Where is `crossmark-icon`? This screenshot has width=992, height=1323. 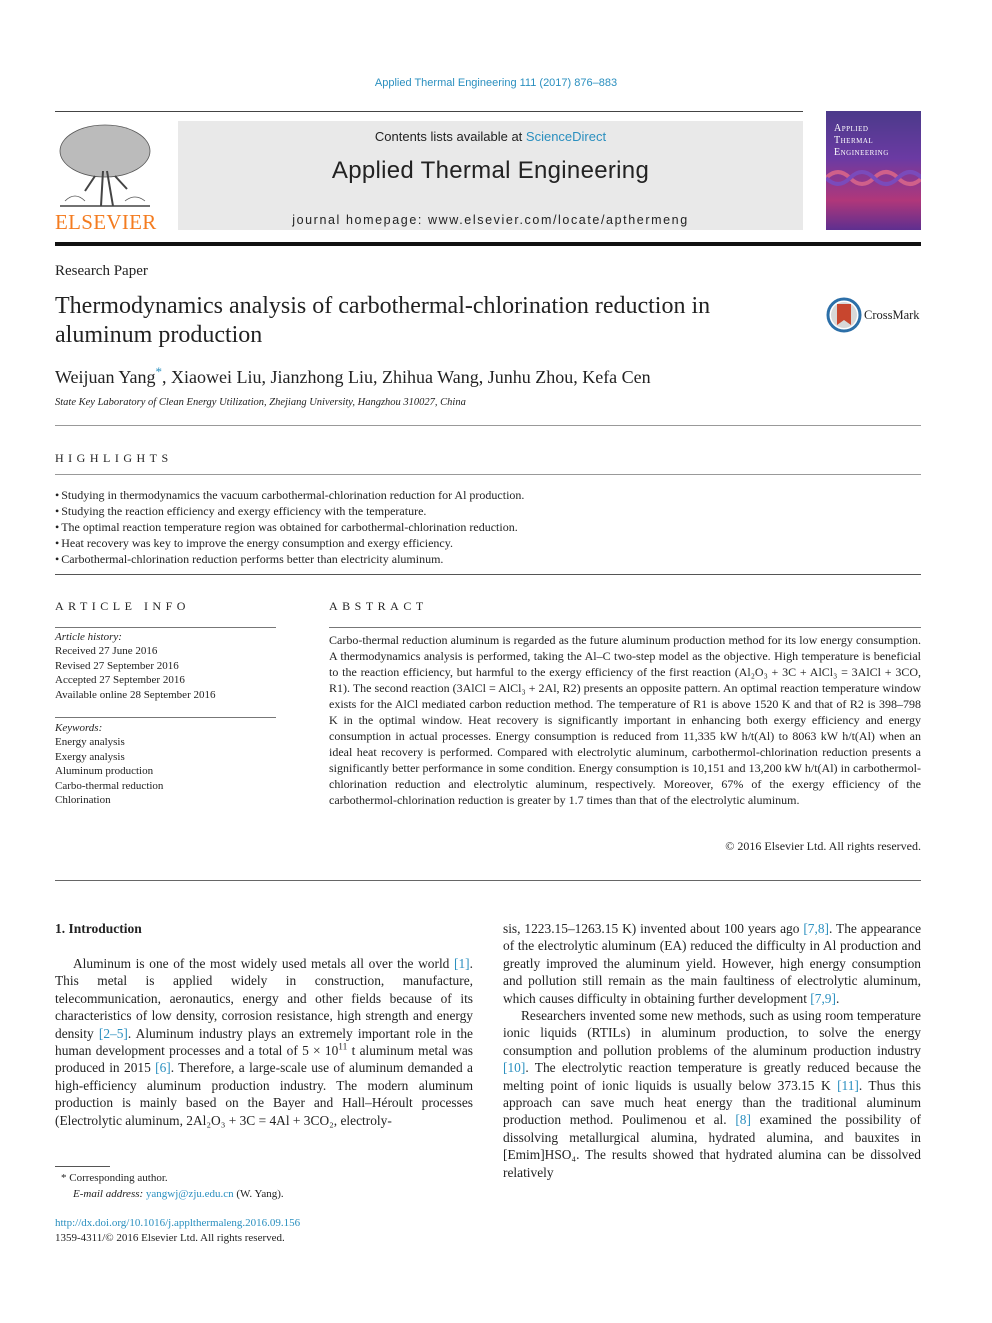 crossmark-icon is located at coordinates (844, 315).